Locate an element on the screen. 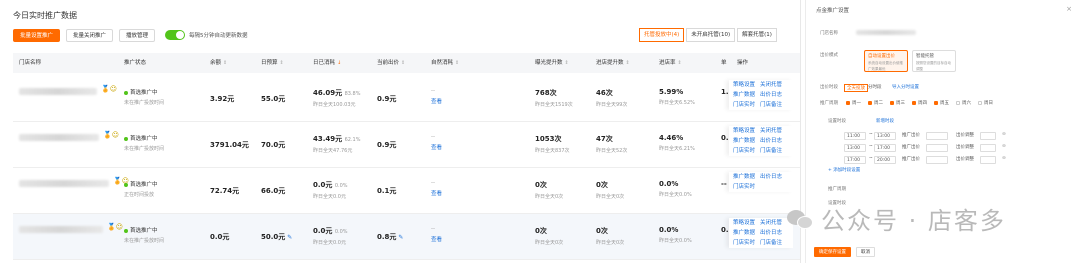 This screenshot has width=1080, height=263. shop-badge-icon: 🏅☺ is located at coordinates (109, 89).